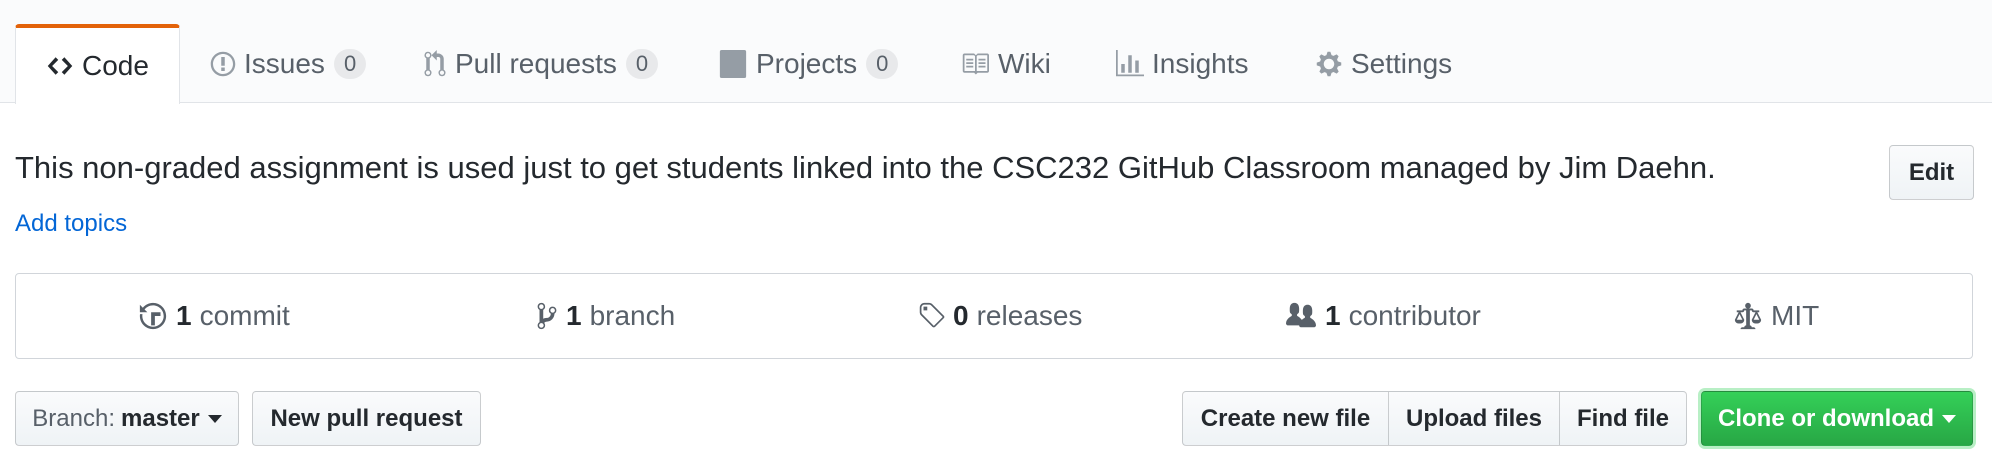 This screenshot has height=455, width=1992. Describe the element at coordinates (366, 418) in the screenshot. I see `new-pull-request-button: New pull request` at that location.